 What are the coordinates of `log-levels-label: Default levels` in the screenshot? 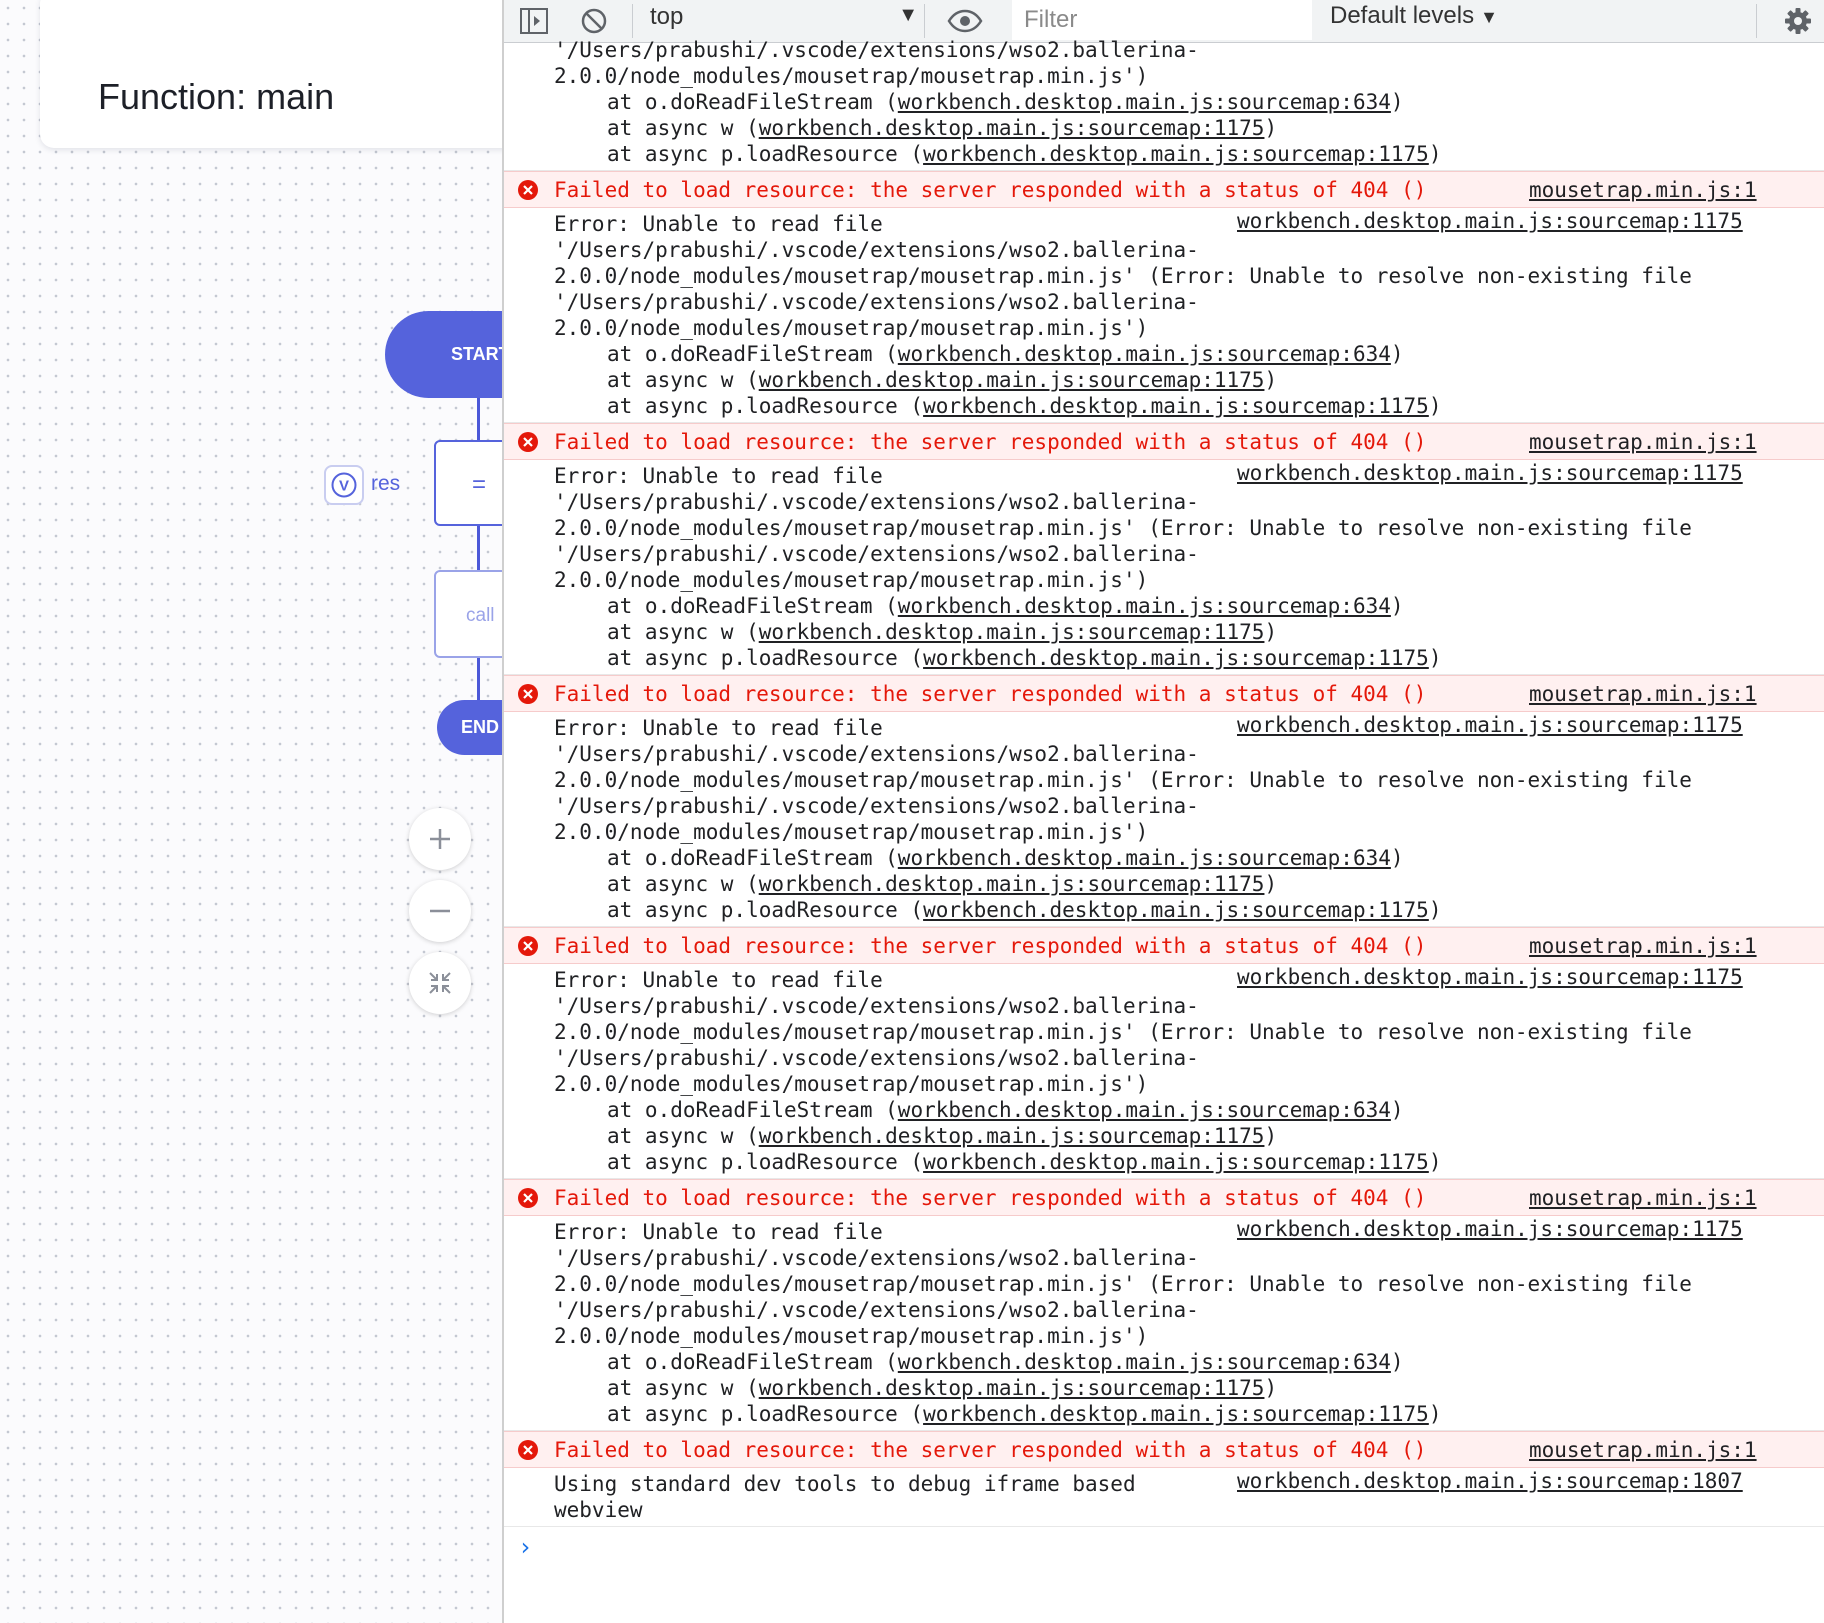 It's located at (1402, 15).